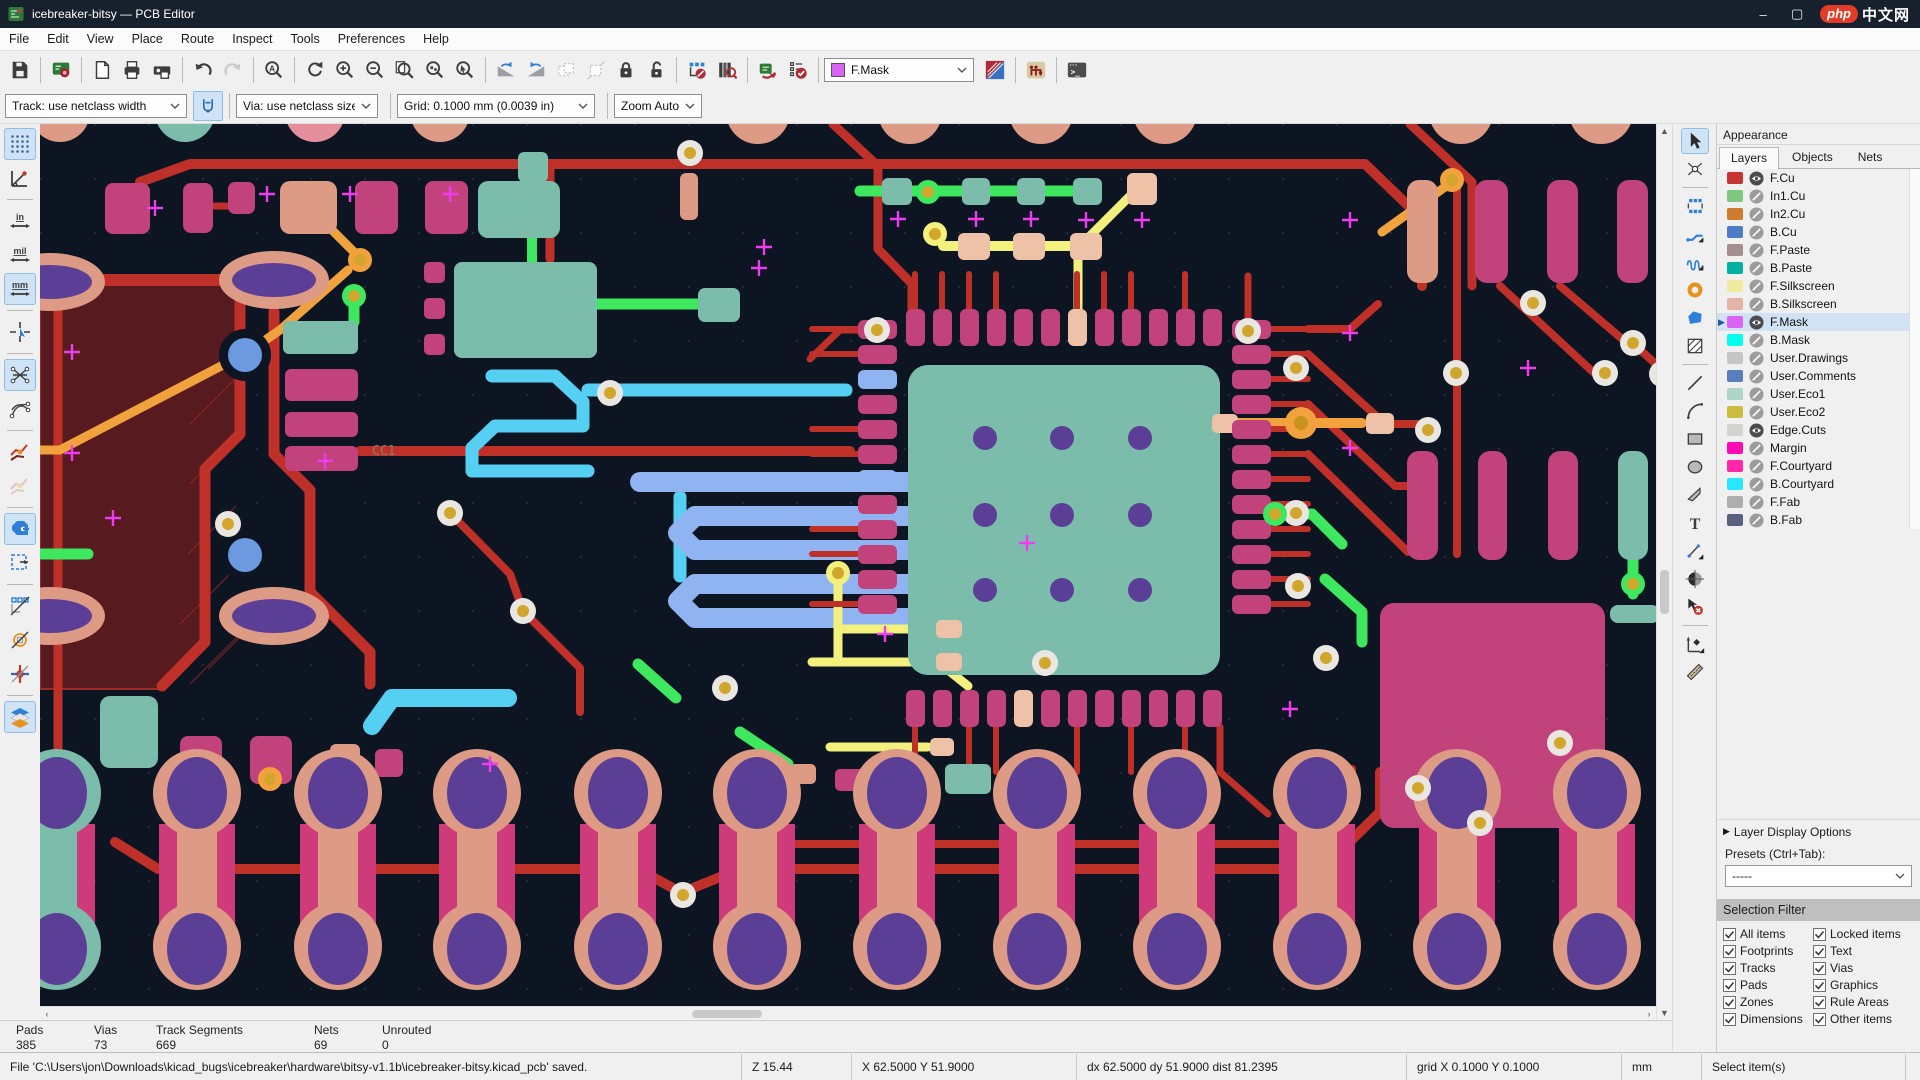 This screenshot has width=1920, height=1080. What do you see at coordinates (626, 70) in the screenshot?
I see `lock-button` at bounding box center [626, 70].